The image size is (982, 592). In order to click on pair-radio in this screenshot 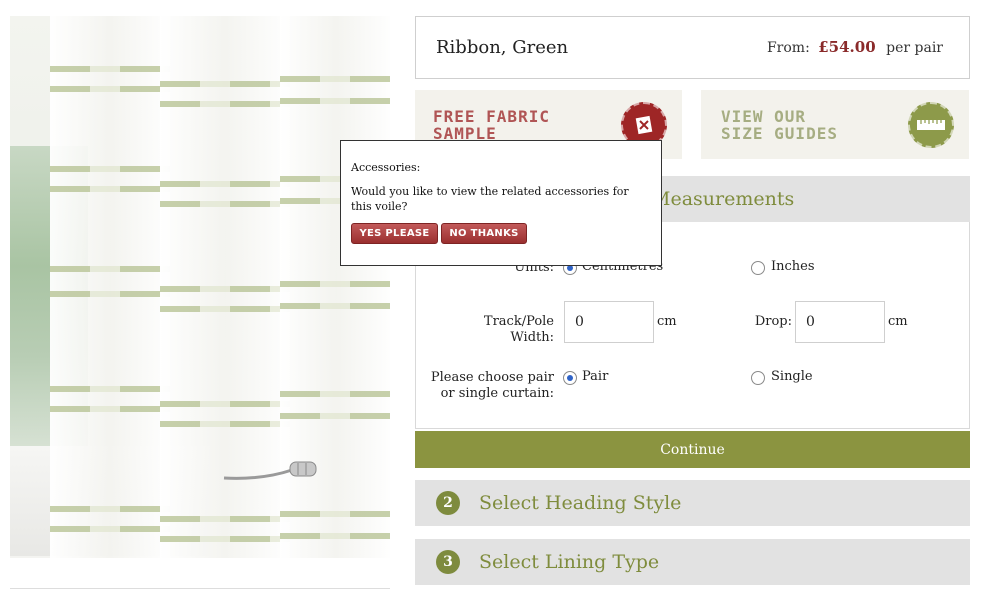, I will do `click(570, 378)`.